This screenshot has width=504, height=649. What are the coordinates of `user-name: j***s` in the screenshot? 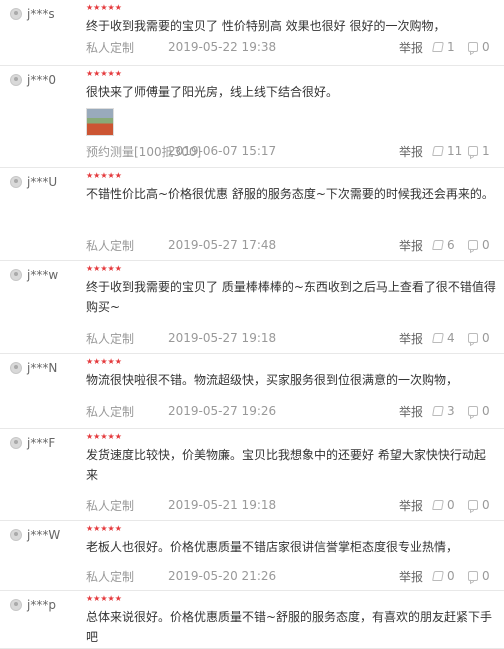 It's located at (41, 14).